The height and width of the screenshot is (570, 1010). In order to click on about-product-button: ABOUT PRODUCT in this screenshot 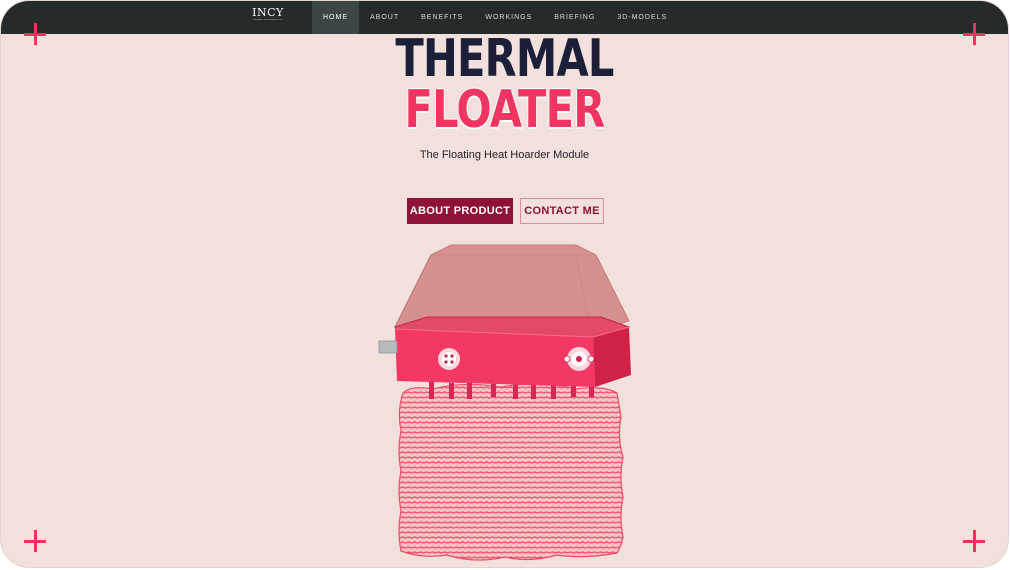, I will do `click(460, 211)`.